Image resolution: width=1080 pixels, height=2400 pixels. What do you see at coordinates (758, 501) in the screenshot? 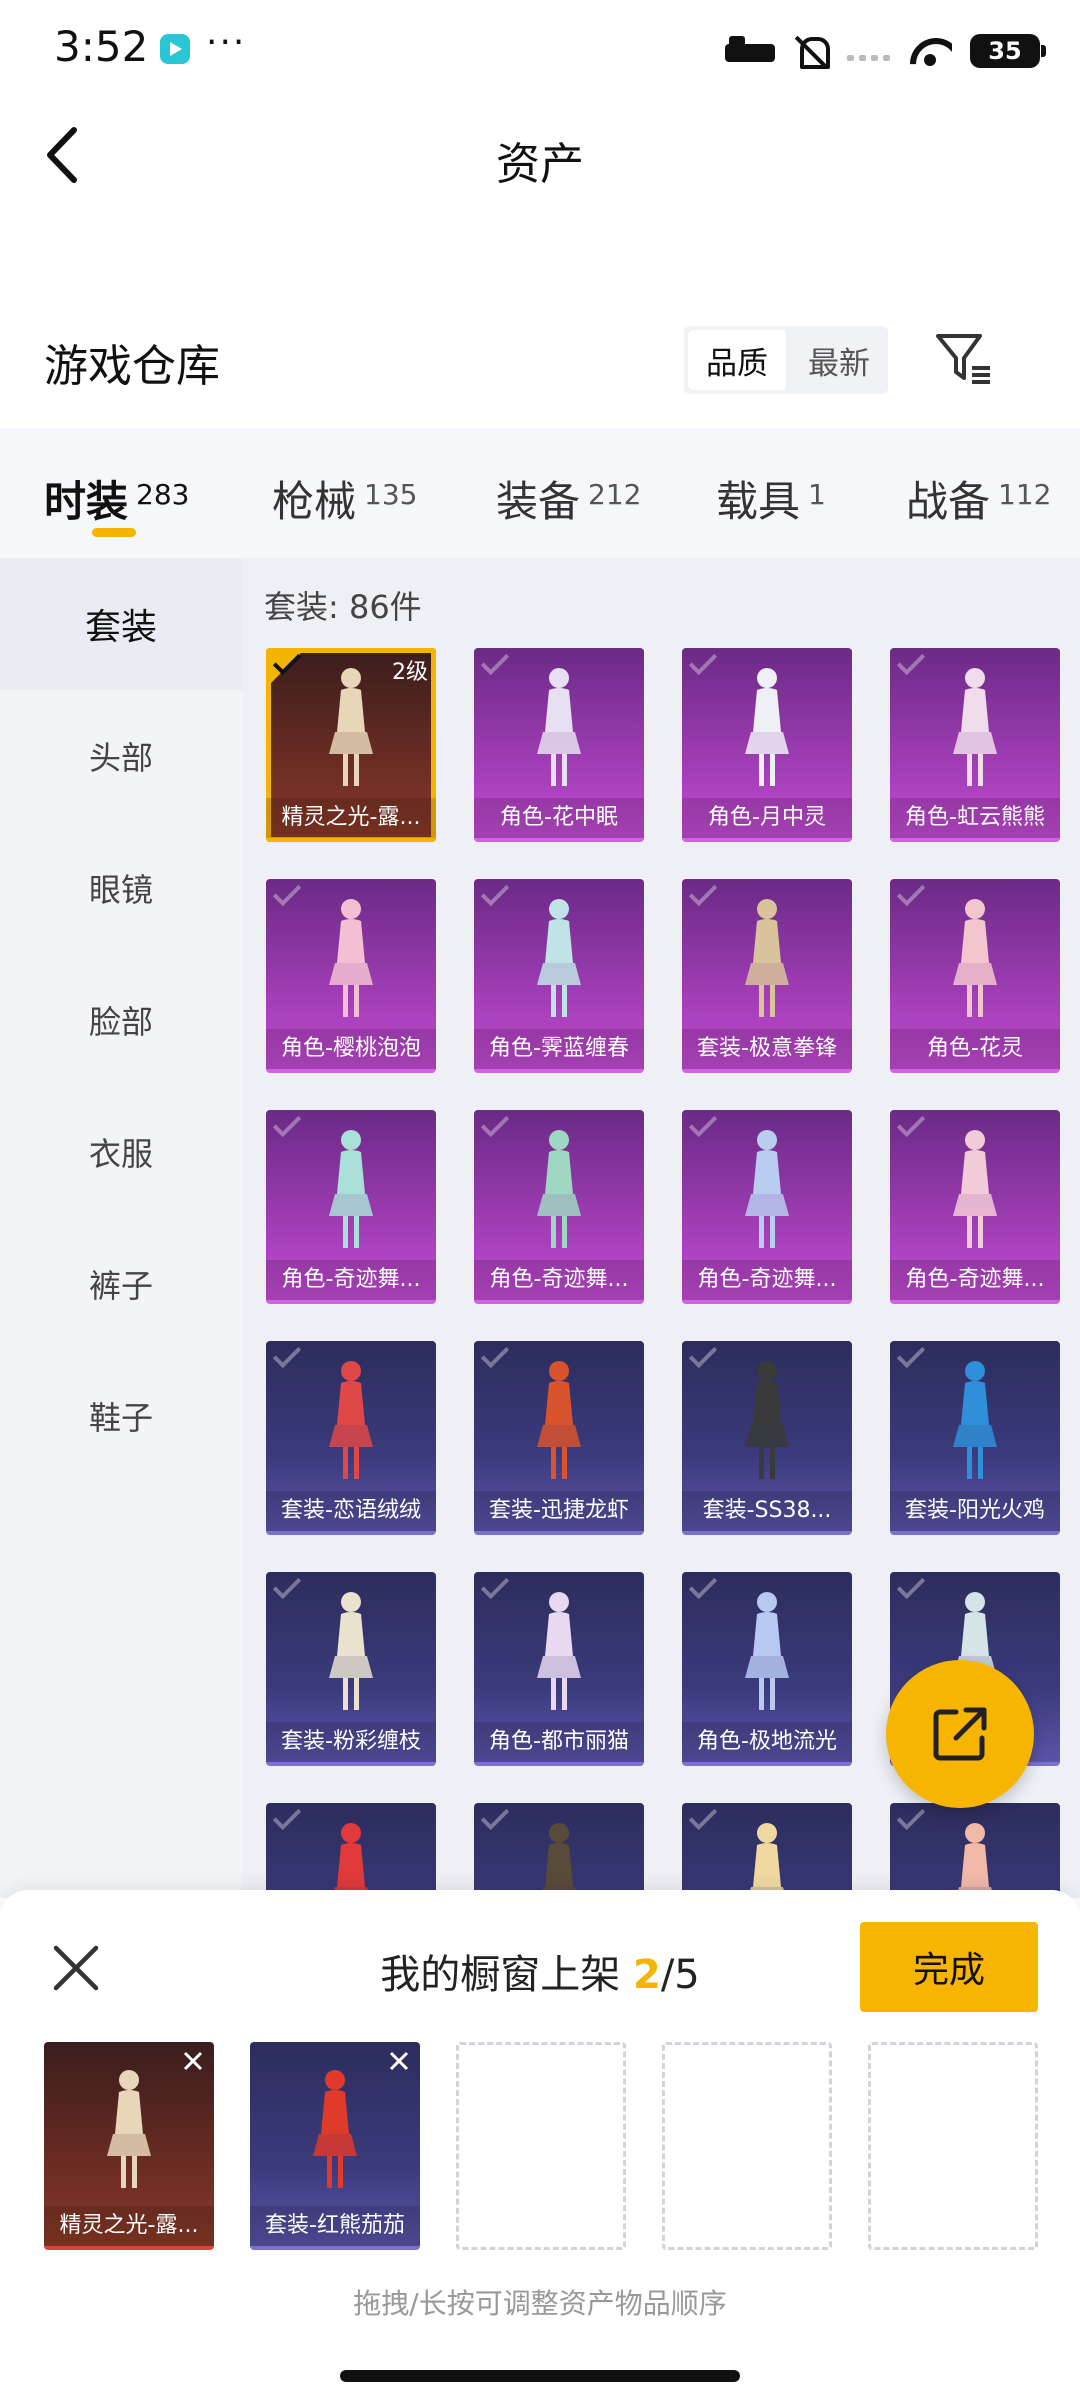
I see `tab-label: 载具` at bounding box center [758, 501].